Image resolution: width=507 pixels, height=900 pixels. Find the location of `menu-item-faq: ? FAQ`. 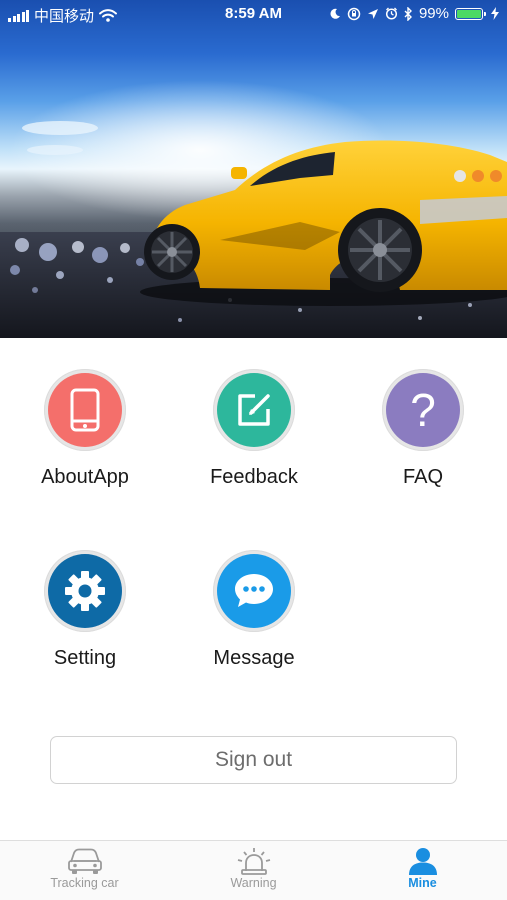

menu-item-faq: ? FAQ is located at coordinates (423, 429).